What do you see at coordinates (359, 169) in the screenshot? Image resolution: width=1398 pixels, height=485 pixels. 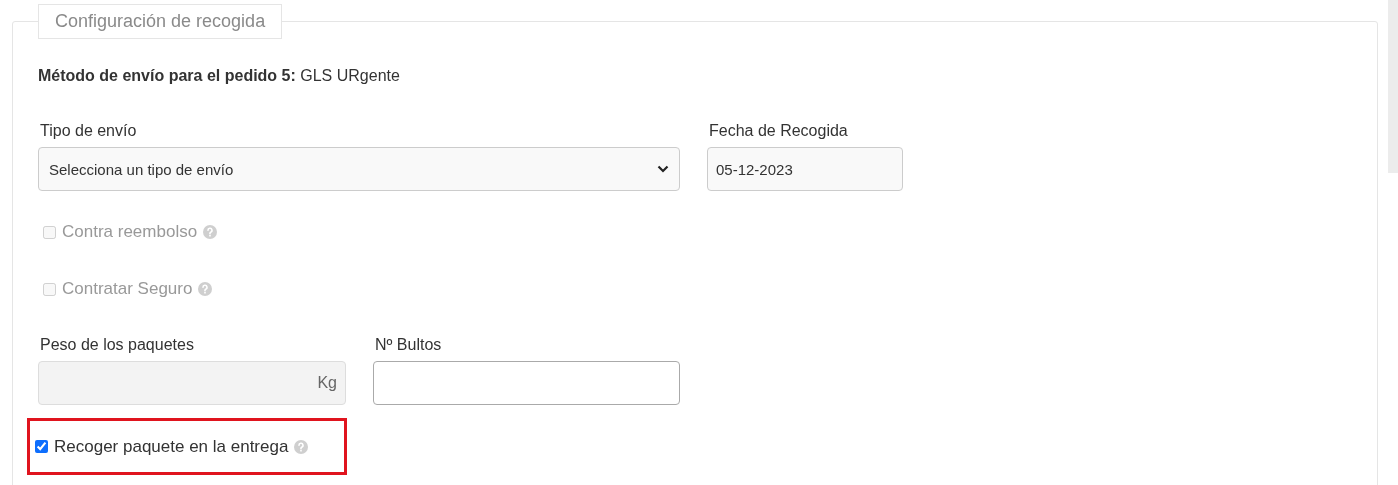 I see `shipping-type-select: Selecciona un tipo de envío` at bounding box center [359, 169].